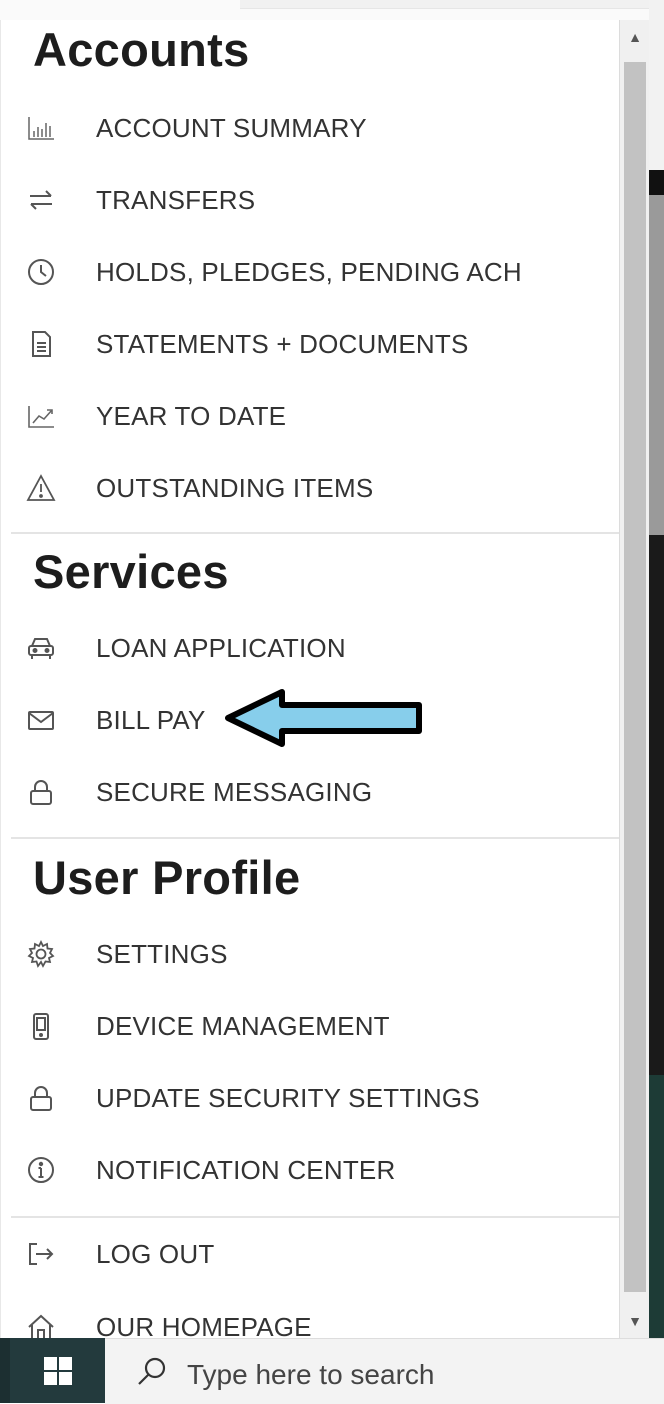  Describe the element at coordinates (152, 1371) in the screenshot. I see `search-icon` at that location.